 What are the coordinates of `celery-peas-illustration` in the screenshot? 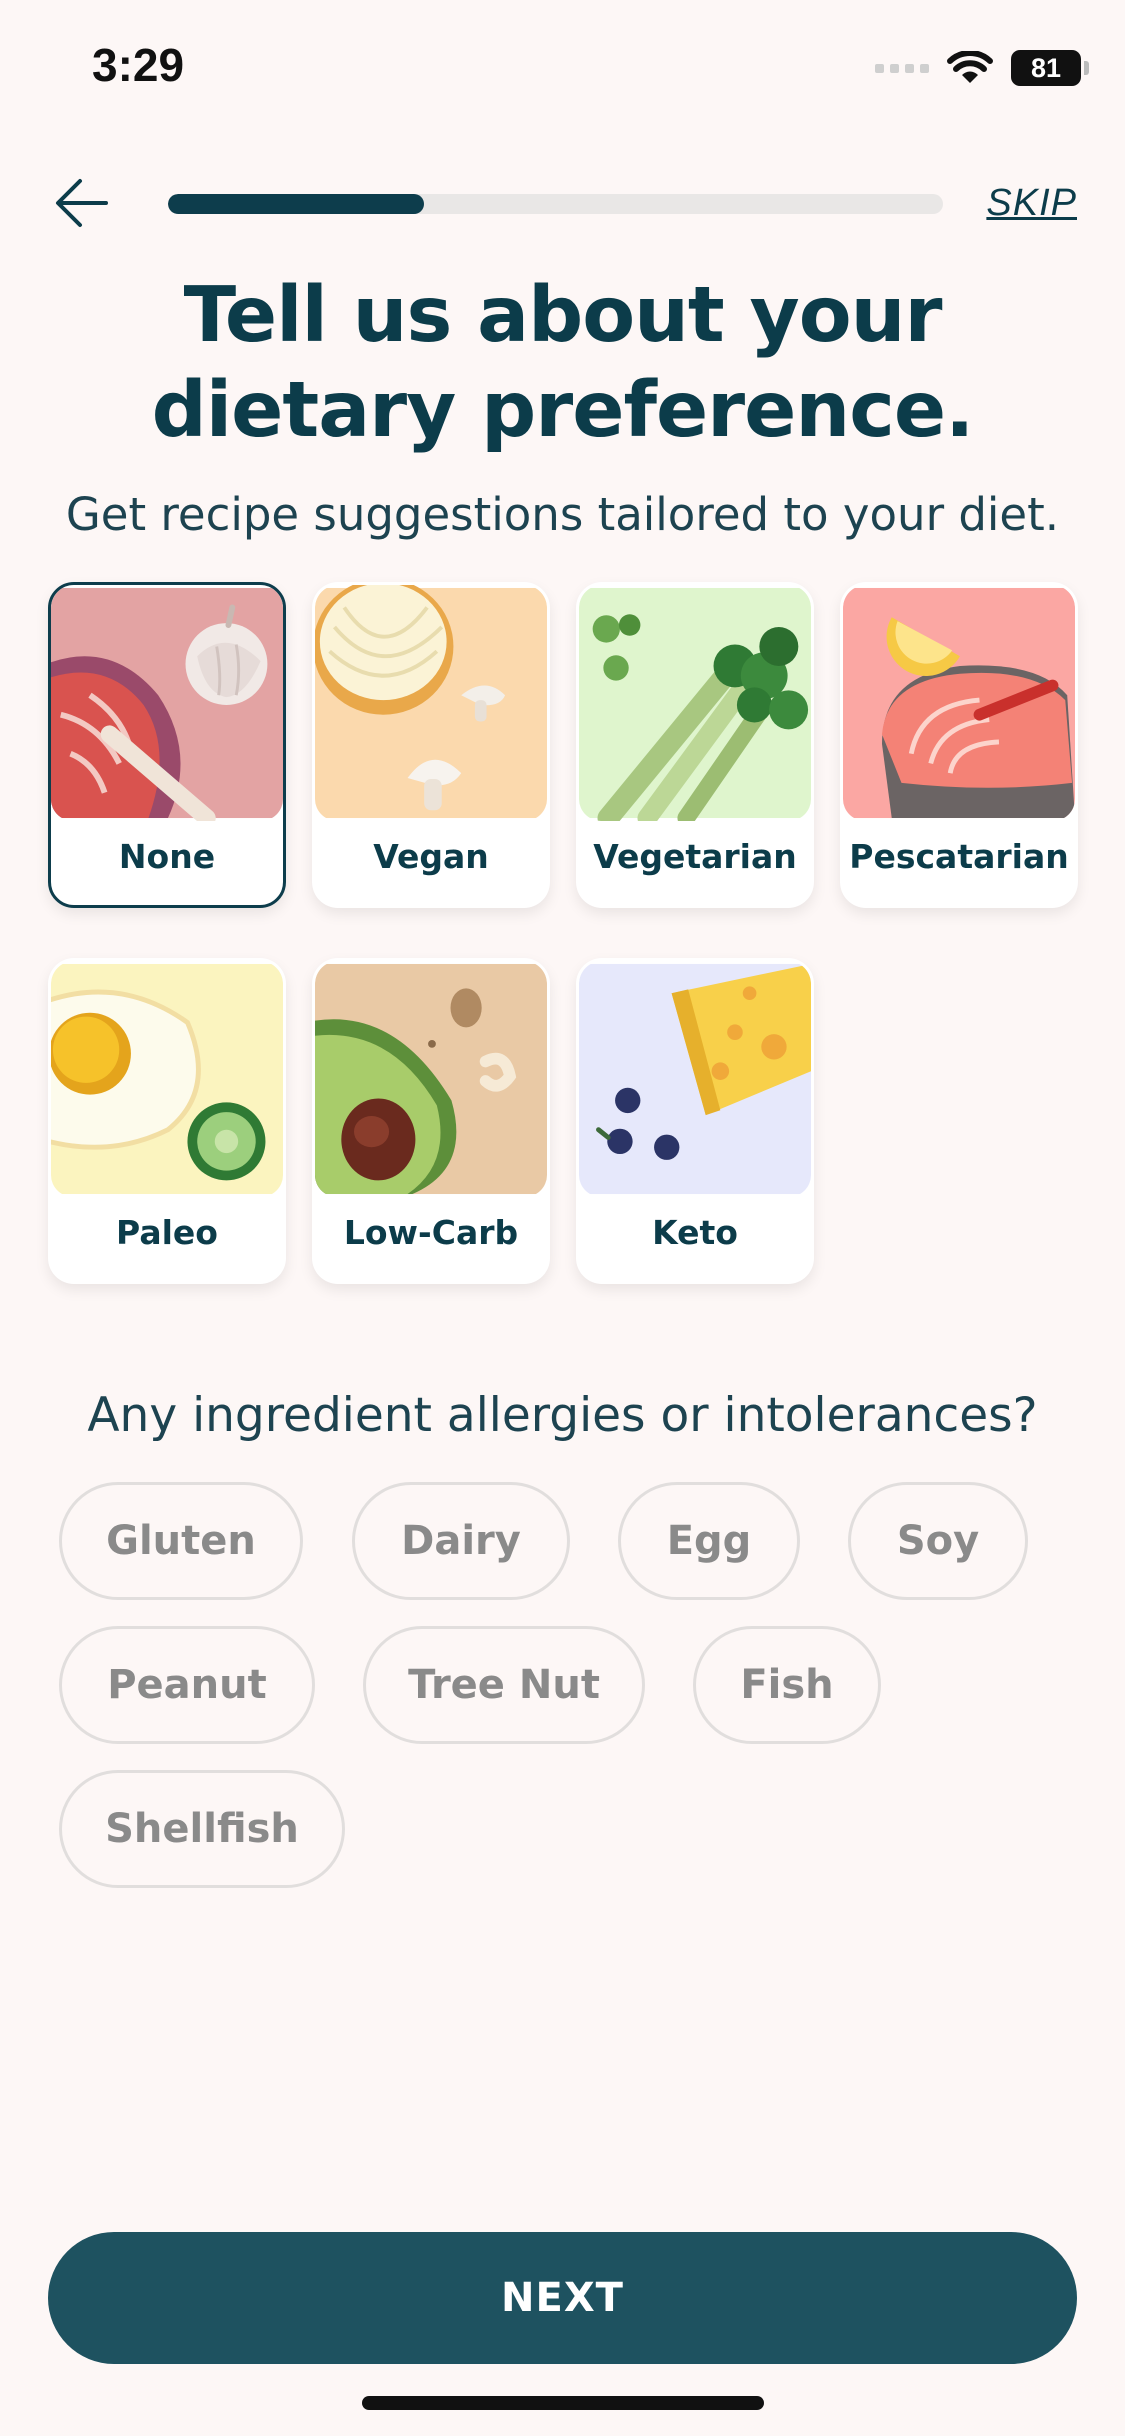 It's located at (695, 703).